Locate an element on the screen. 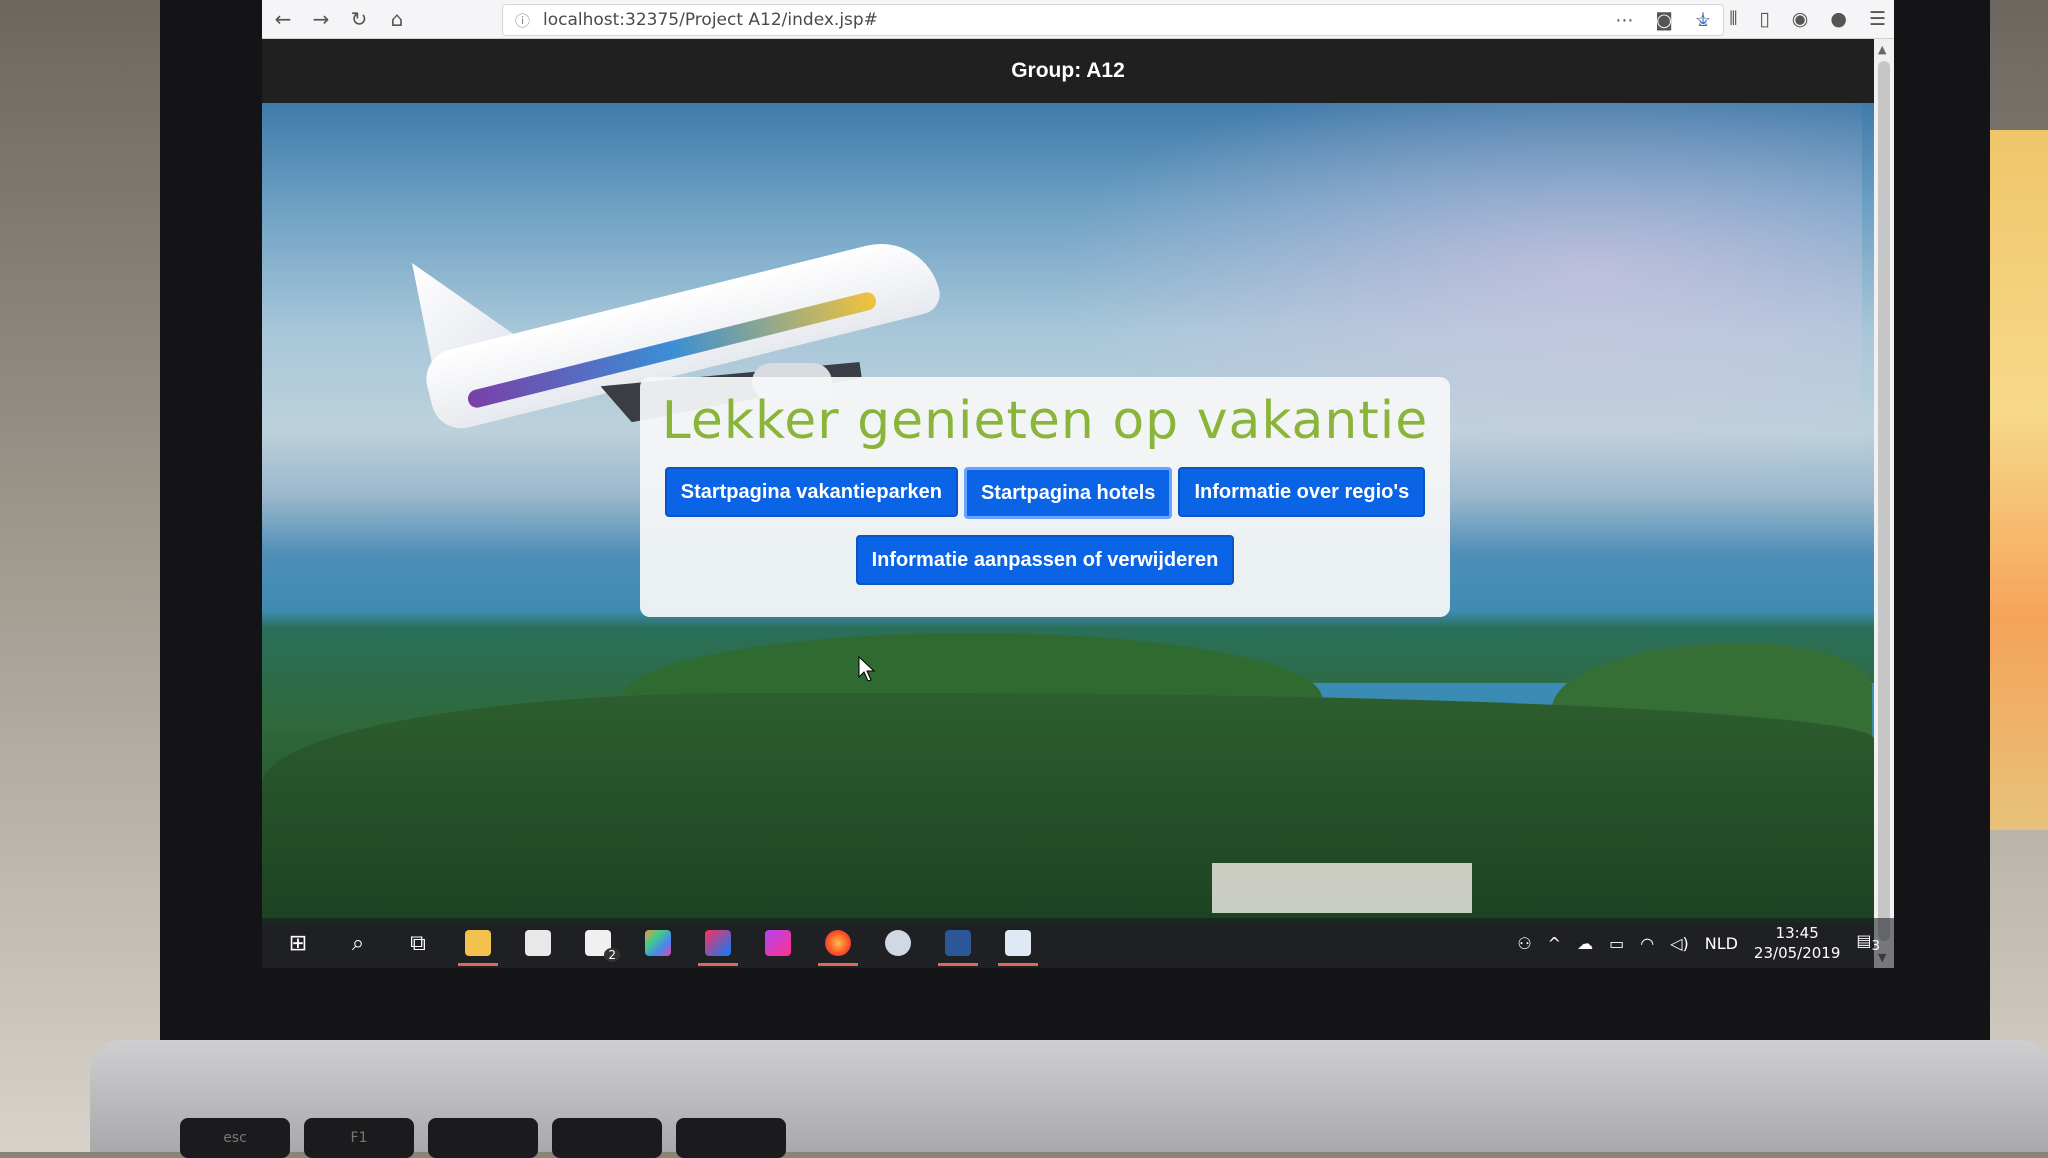 The height and width of the screenshot is (1158, 2048). regios-button: Informatie over regio's is located at coordinates (1302, 492).